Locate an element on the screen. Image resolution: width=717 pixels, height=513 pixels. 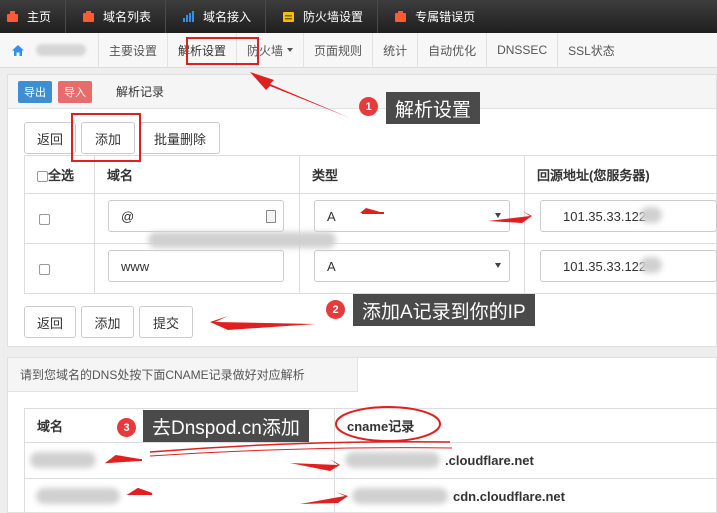
nav-domain-access: 域名接入 is located at coordinates (220, 16).